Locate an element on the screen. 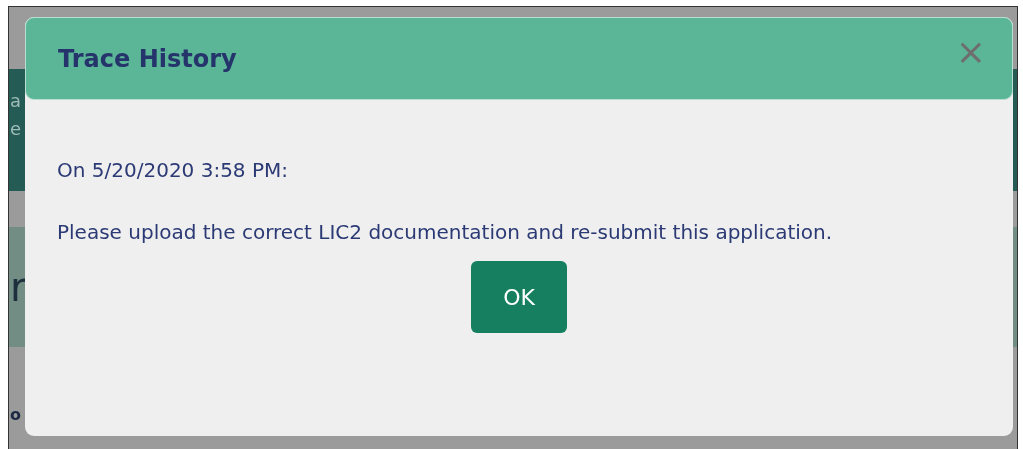  dialog-title: Trace History is located at coordinates (147, 59).